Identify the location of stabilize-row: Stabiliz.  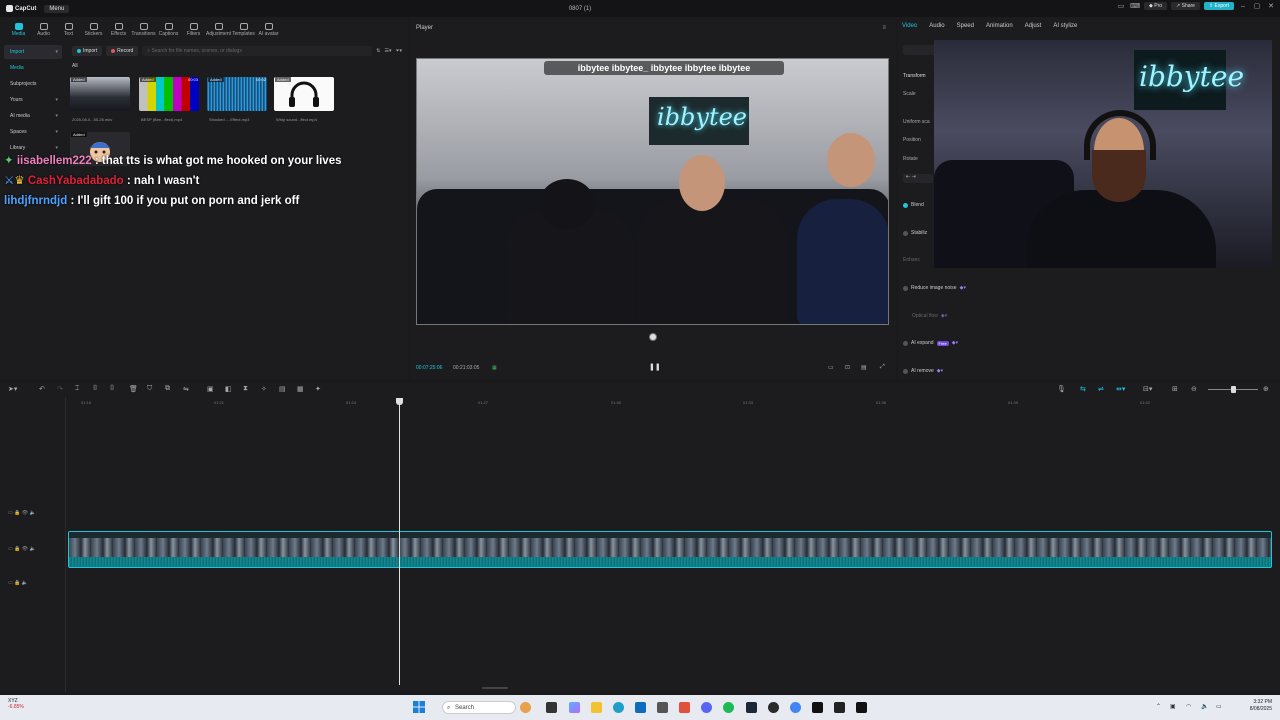
(915, 233).